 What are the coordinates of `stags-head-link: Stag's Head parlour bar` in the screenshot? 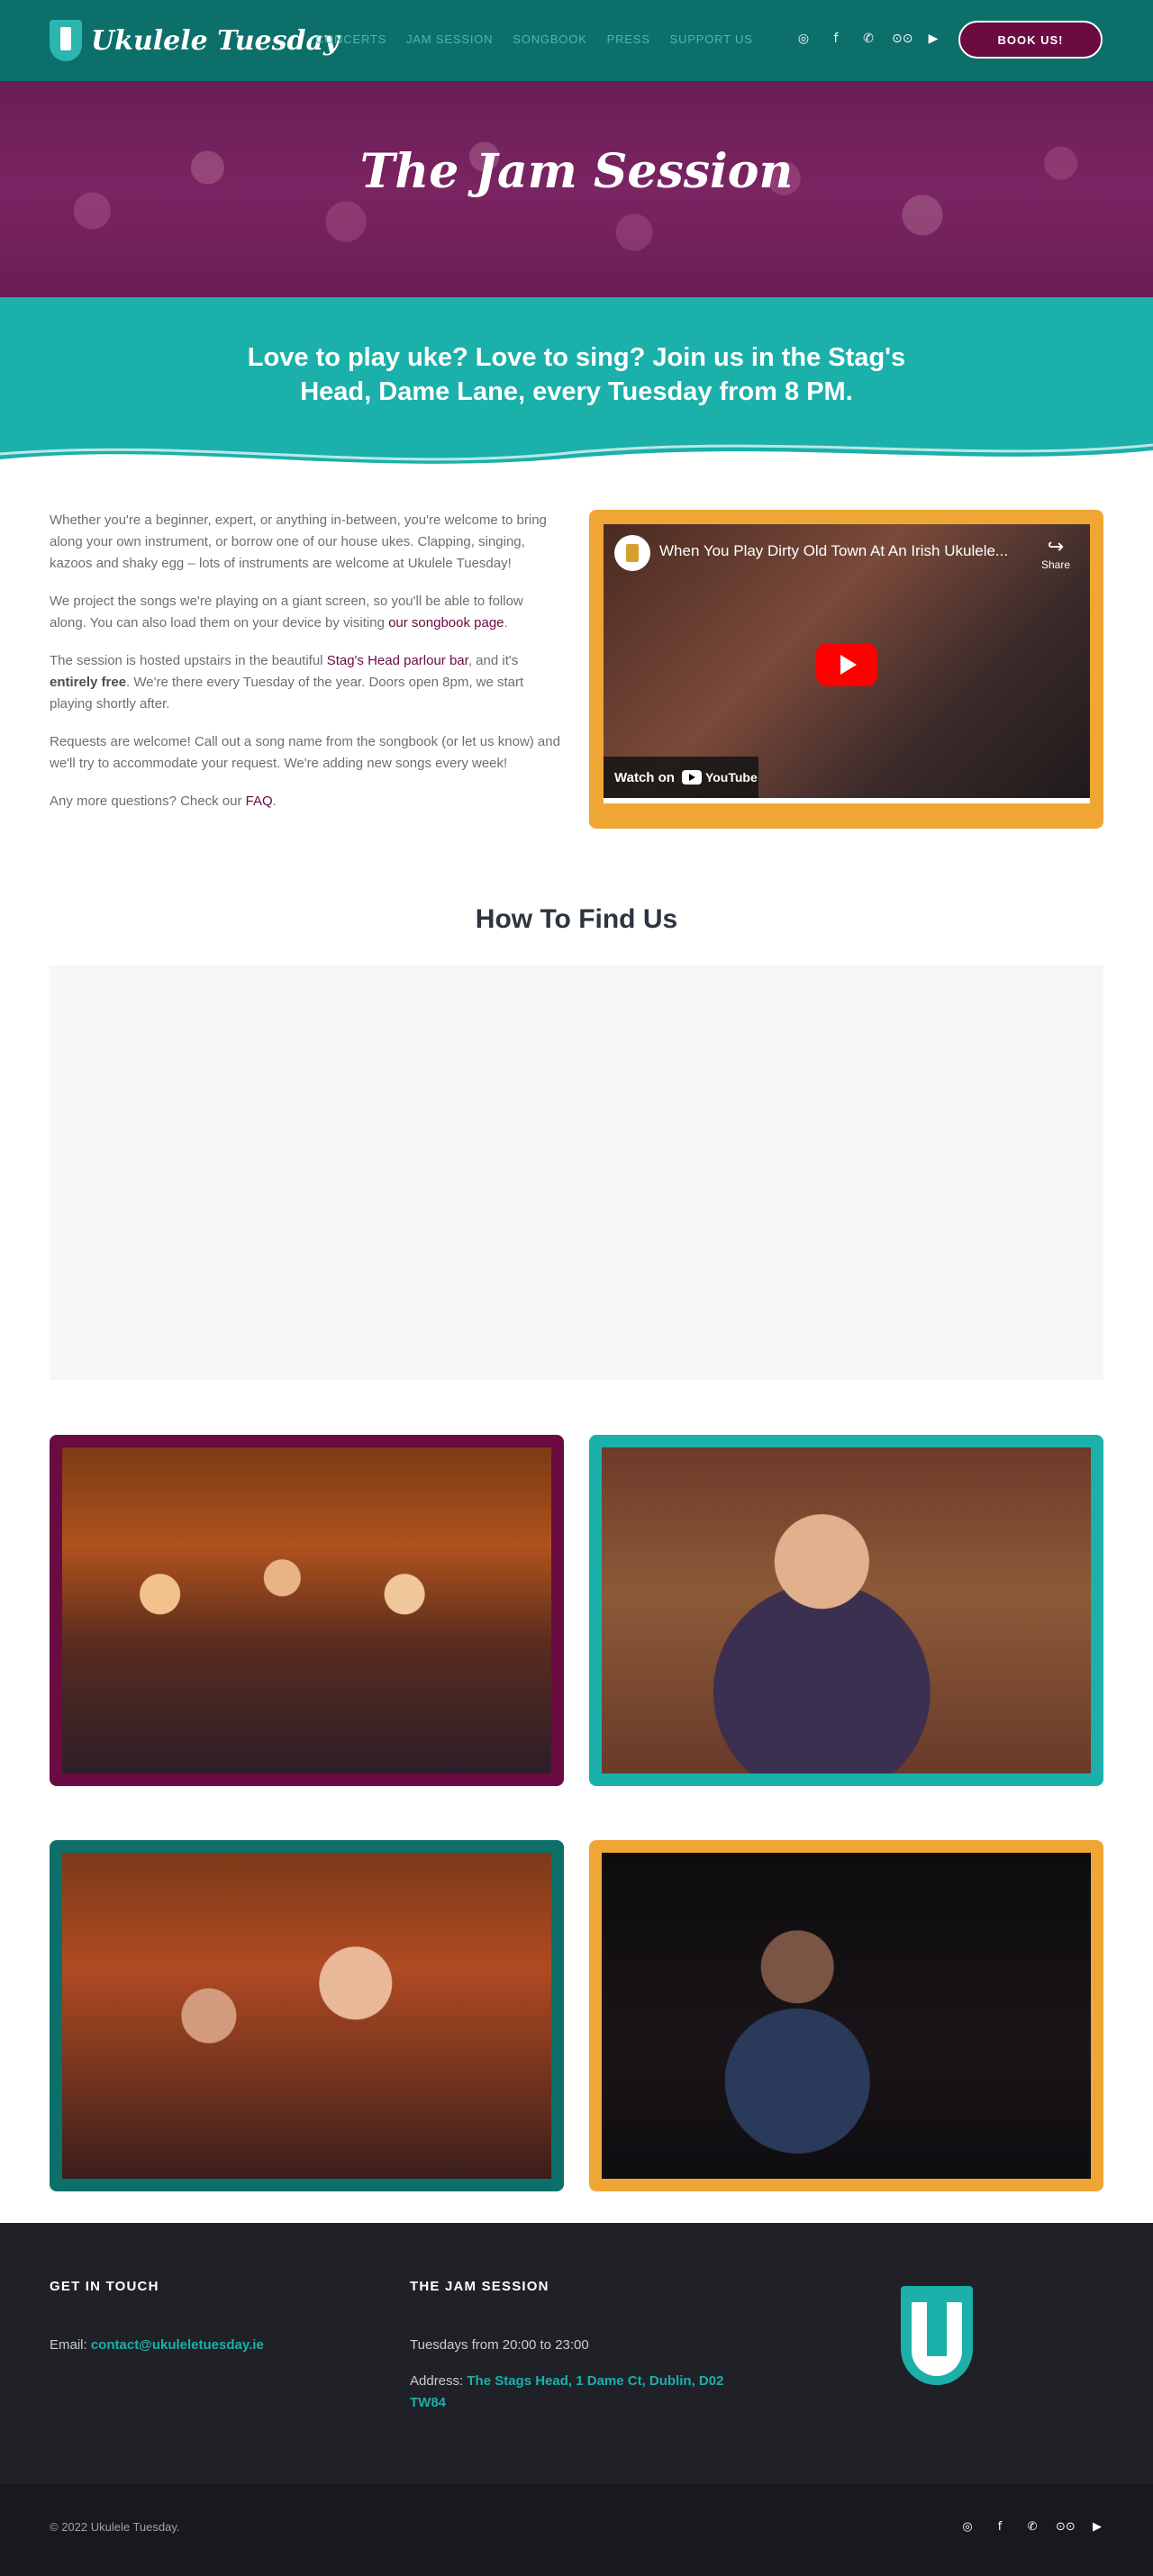 It's located at (397, 660).